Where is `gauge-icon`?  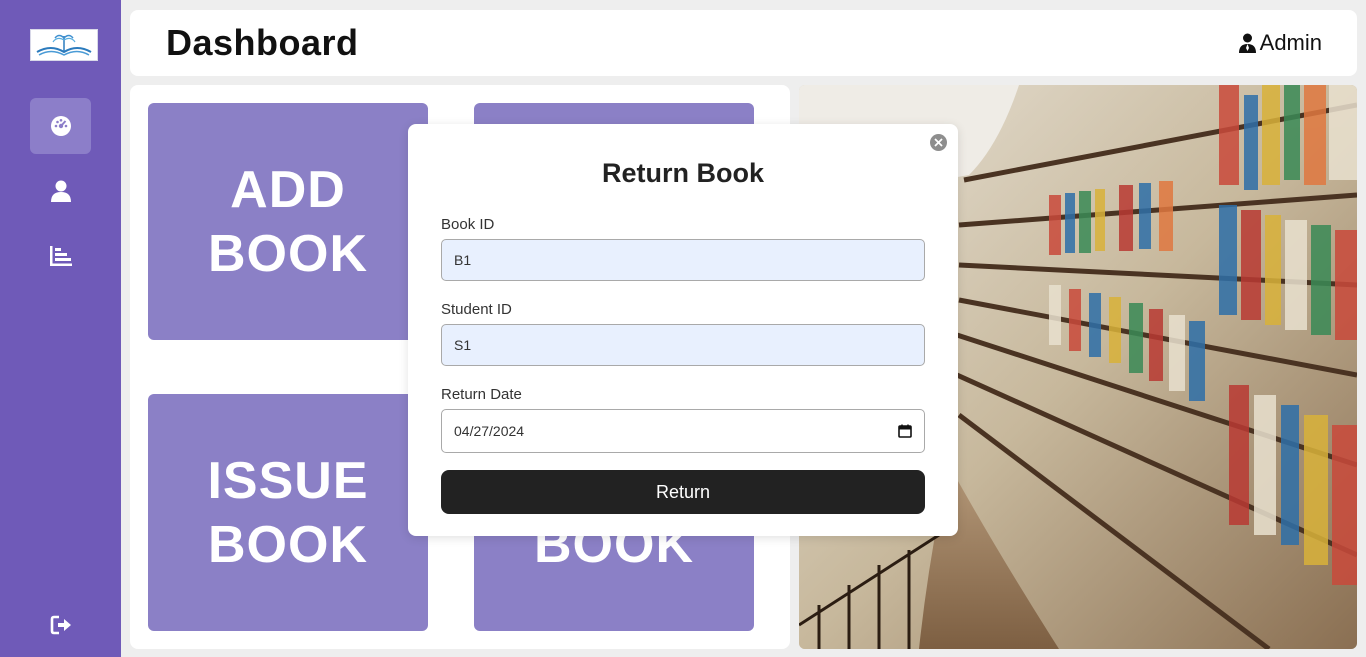 gauge-icon is located at coordinates (60, 126).